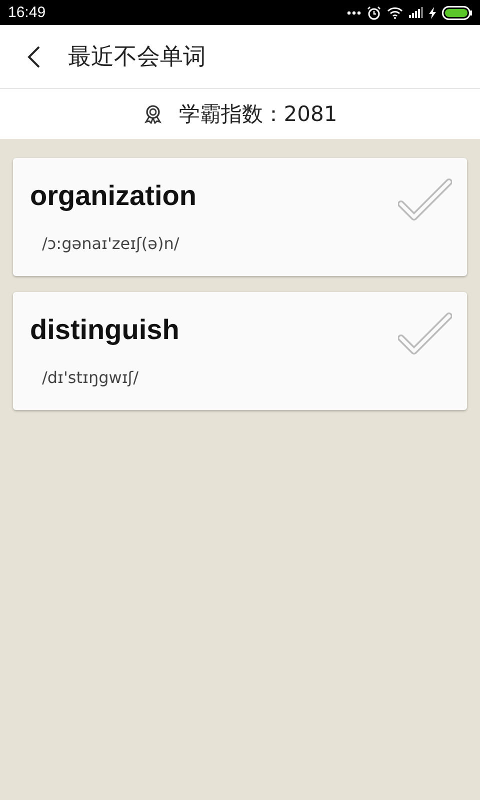 This screenshot has height=800, width=480. Describe the element at coordinates (395, 12) in the screenshot. I see `wifi-icon` at that location.